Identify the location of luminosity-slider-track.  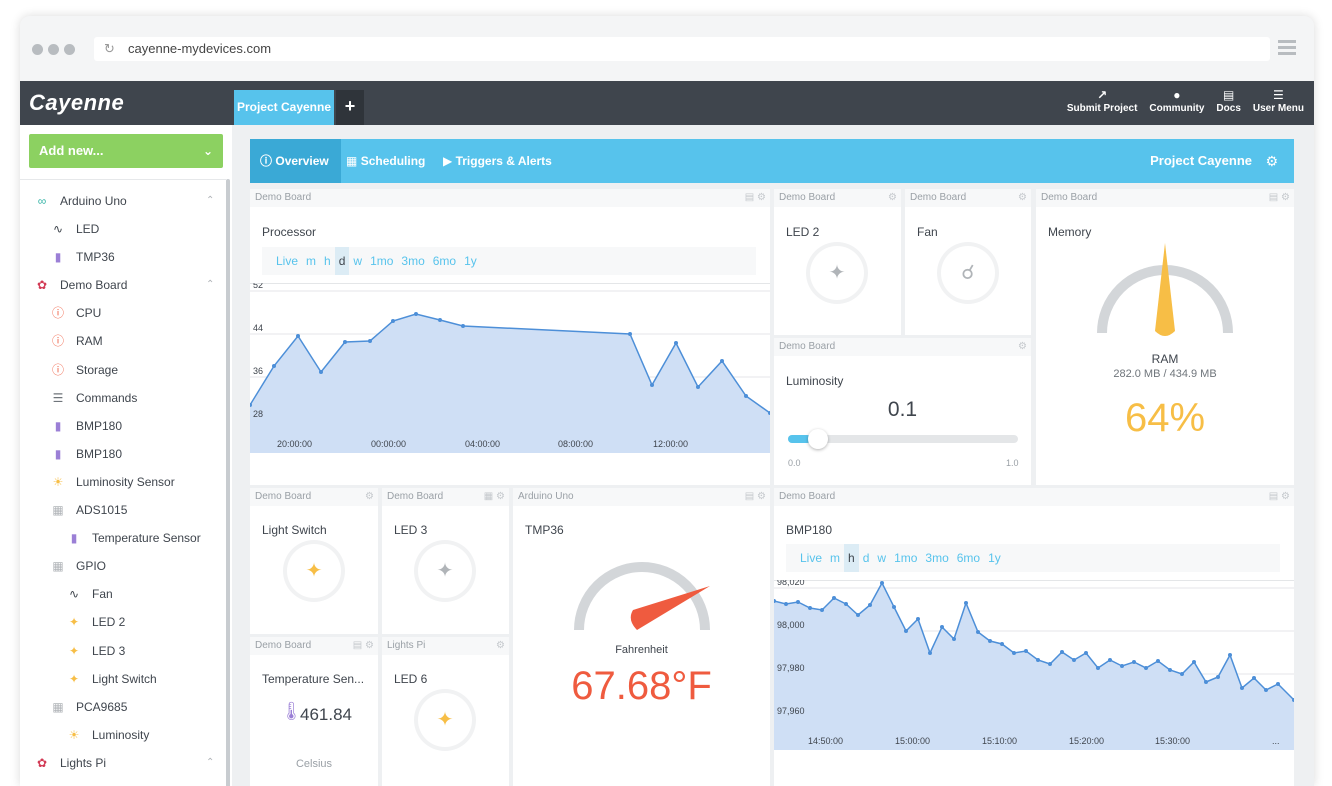
(903, 439).